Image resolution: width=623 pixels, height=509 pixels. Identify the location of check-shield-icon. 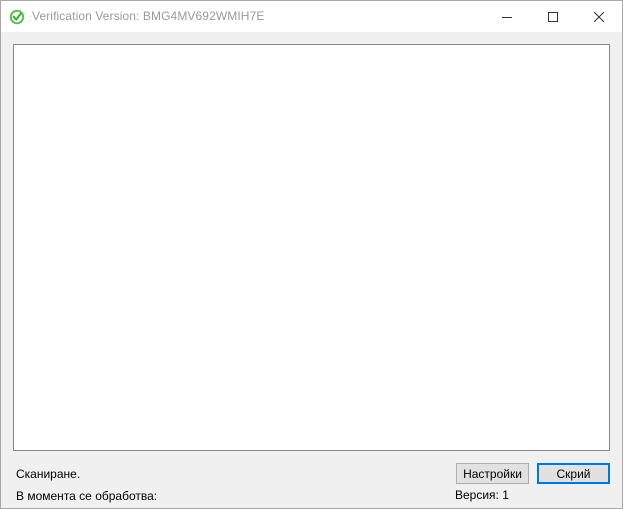
(17, 17).